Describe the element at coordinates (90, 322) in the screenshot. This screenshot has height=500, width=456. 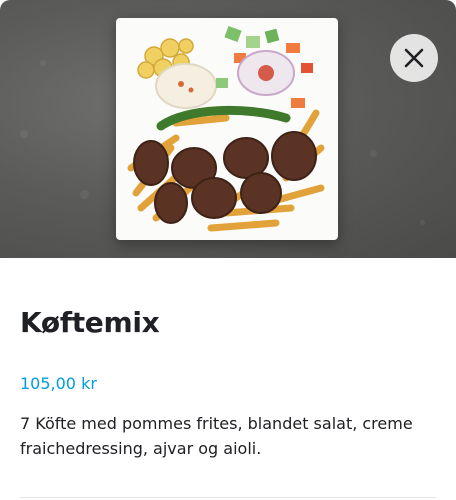
I see `item-title: Køftemix` at that location.